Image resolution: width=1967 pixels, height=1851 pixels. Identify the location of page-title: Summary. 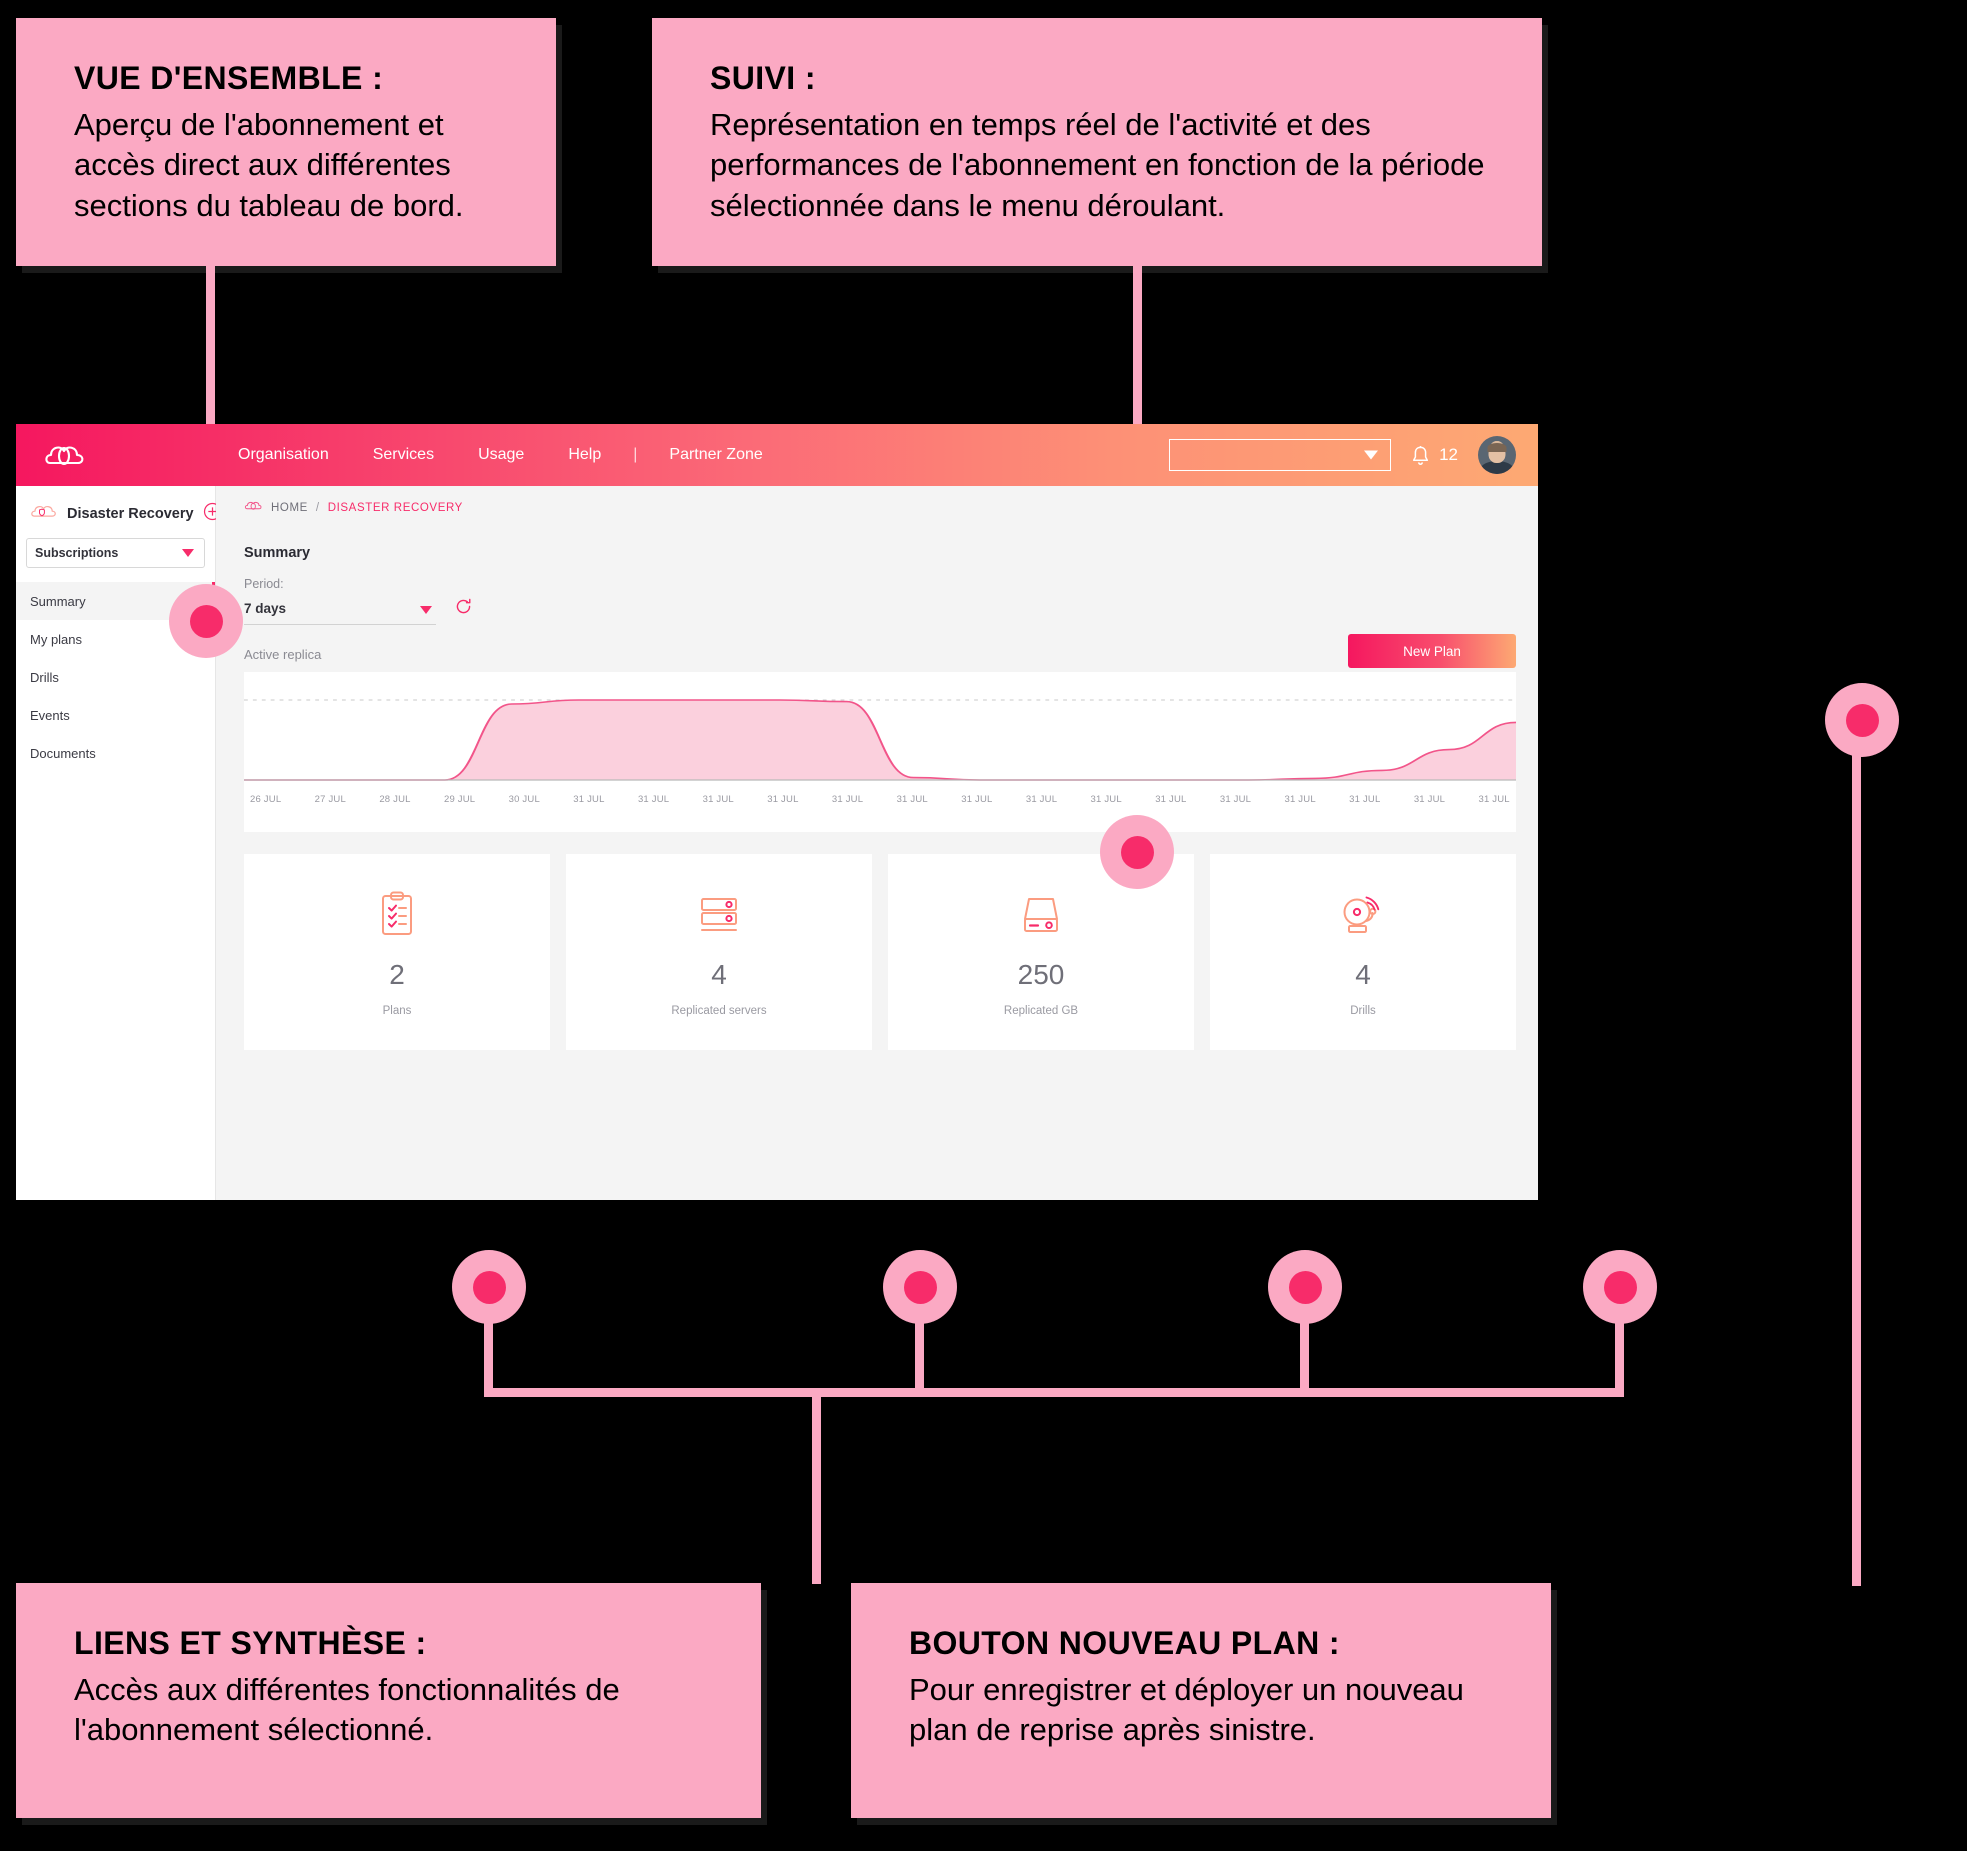
(277, 553).